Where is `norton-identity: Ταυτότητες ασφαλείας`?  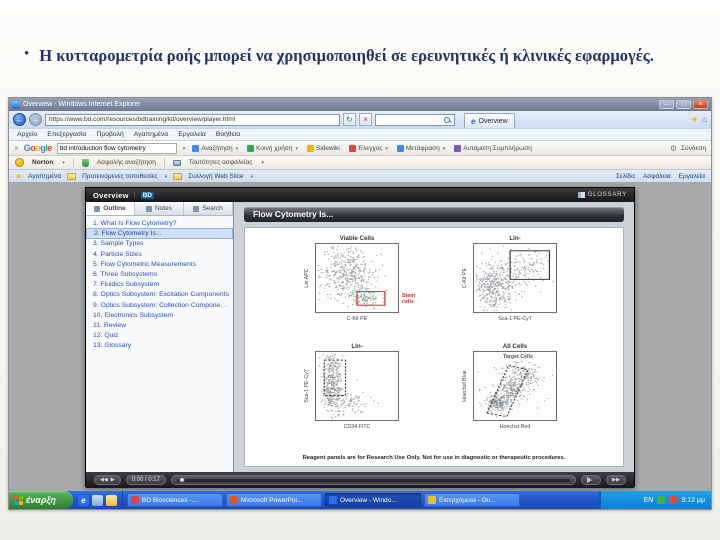
norton-identity: Ταυτότητες ασφαλείας is located at coordinates (220, 162).